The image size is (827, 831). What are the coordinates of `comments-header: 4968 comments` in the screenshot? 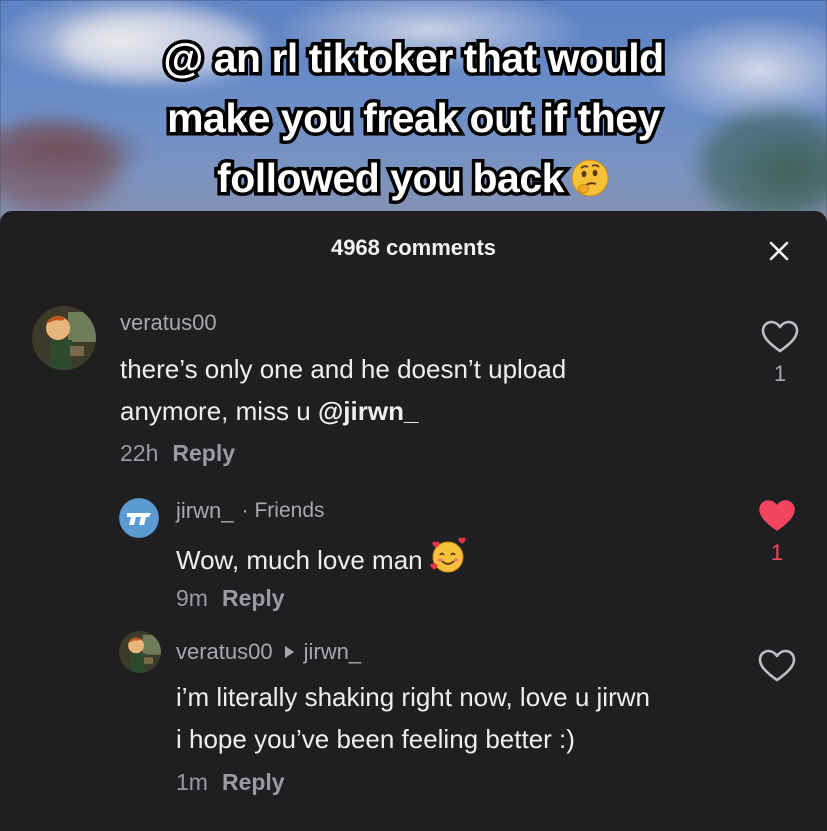 It's located at (413, 250).